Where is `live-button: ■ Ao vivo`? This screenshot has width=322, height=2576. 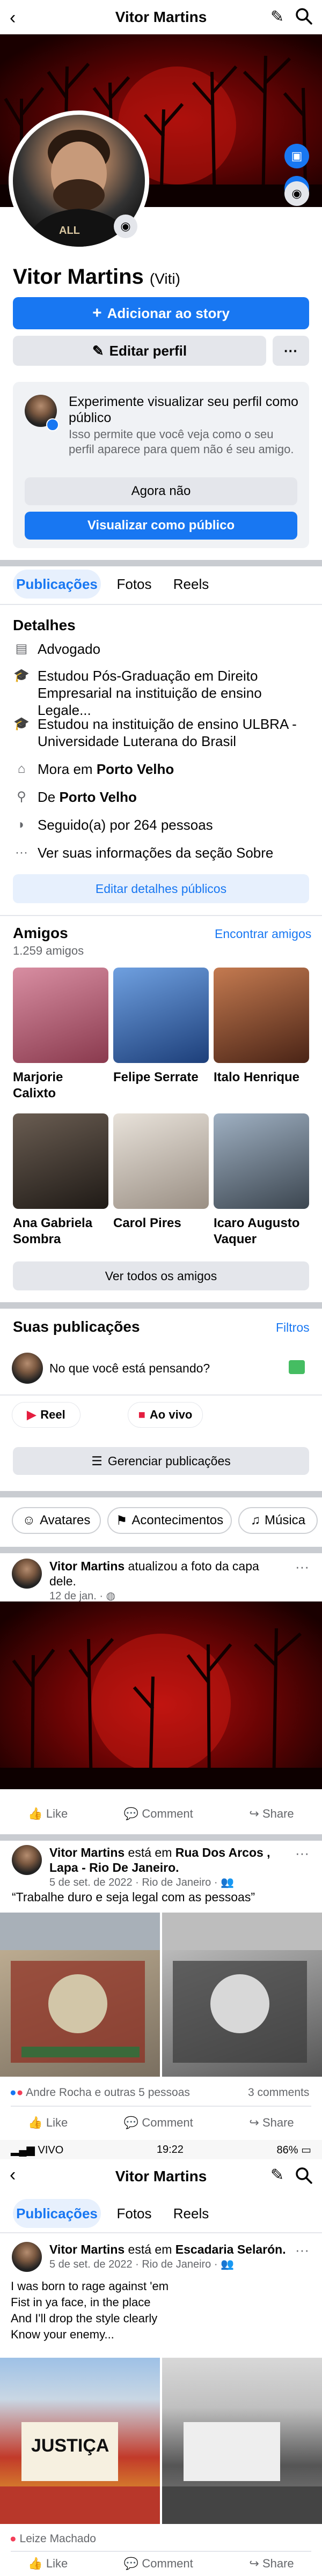 live-button: ■ Ao vivo is located at coordinates (165, 1415).